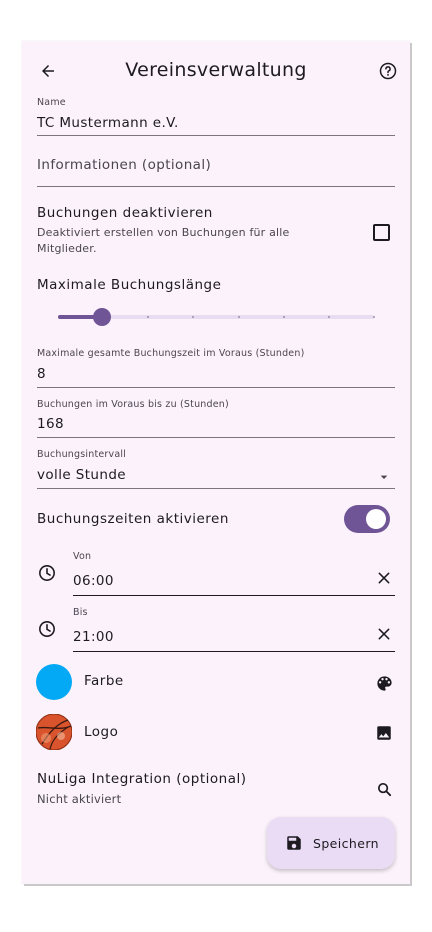 This screenshot has height=932, width=432. Describe the element at coordinates (384, 683) in the screenshot. I see `palette-icon` at that location.